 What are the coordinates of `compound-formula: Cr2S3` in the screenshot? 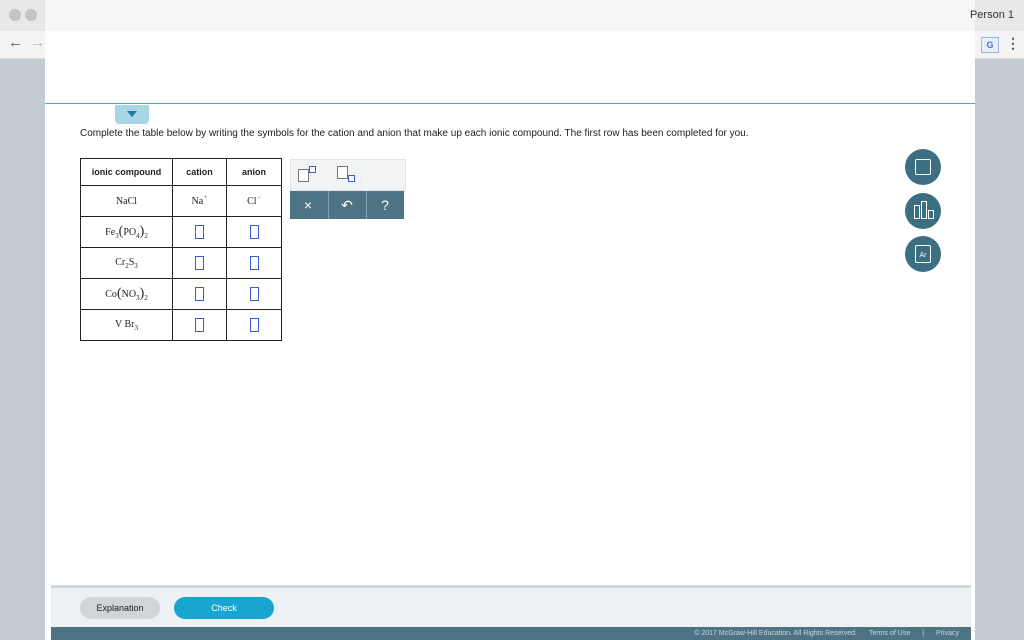 It's located at (126, 263).